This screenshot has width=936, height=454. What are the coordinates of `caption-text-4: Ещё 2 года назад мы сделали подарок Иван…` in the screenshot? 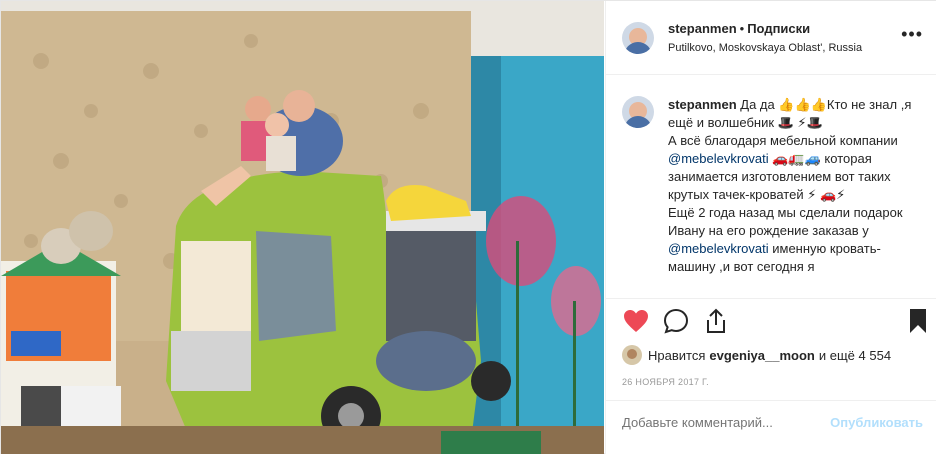 It's located at (785, 221).